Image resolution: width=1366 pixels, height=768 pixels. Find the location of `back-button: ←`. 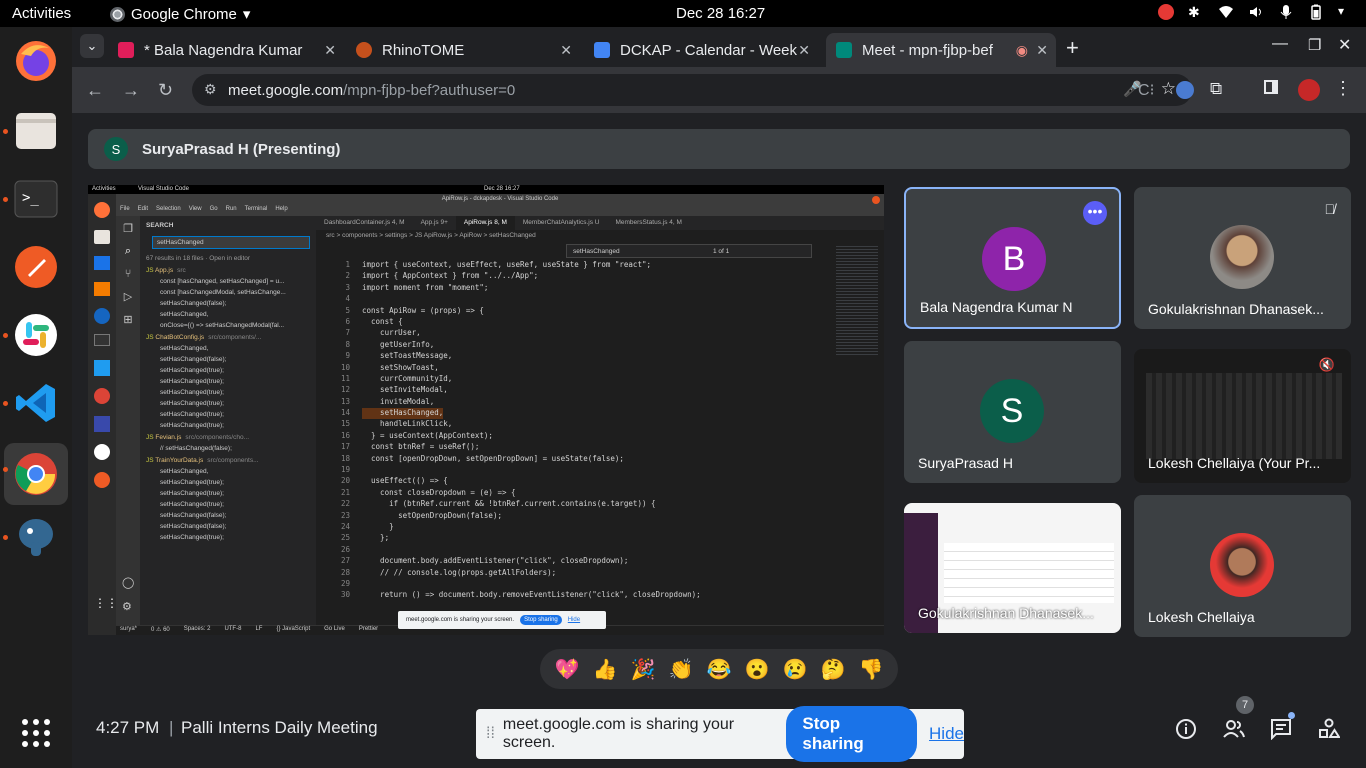

back-button: ← is located at coordinates (95, 90).